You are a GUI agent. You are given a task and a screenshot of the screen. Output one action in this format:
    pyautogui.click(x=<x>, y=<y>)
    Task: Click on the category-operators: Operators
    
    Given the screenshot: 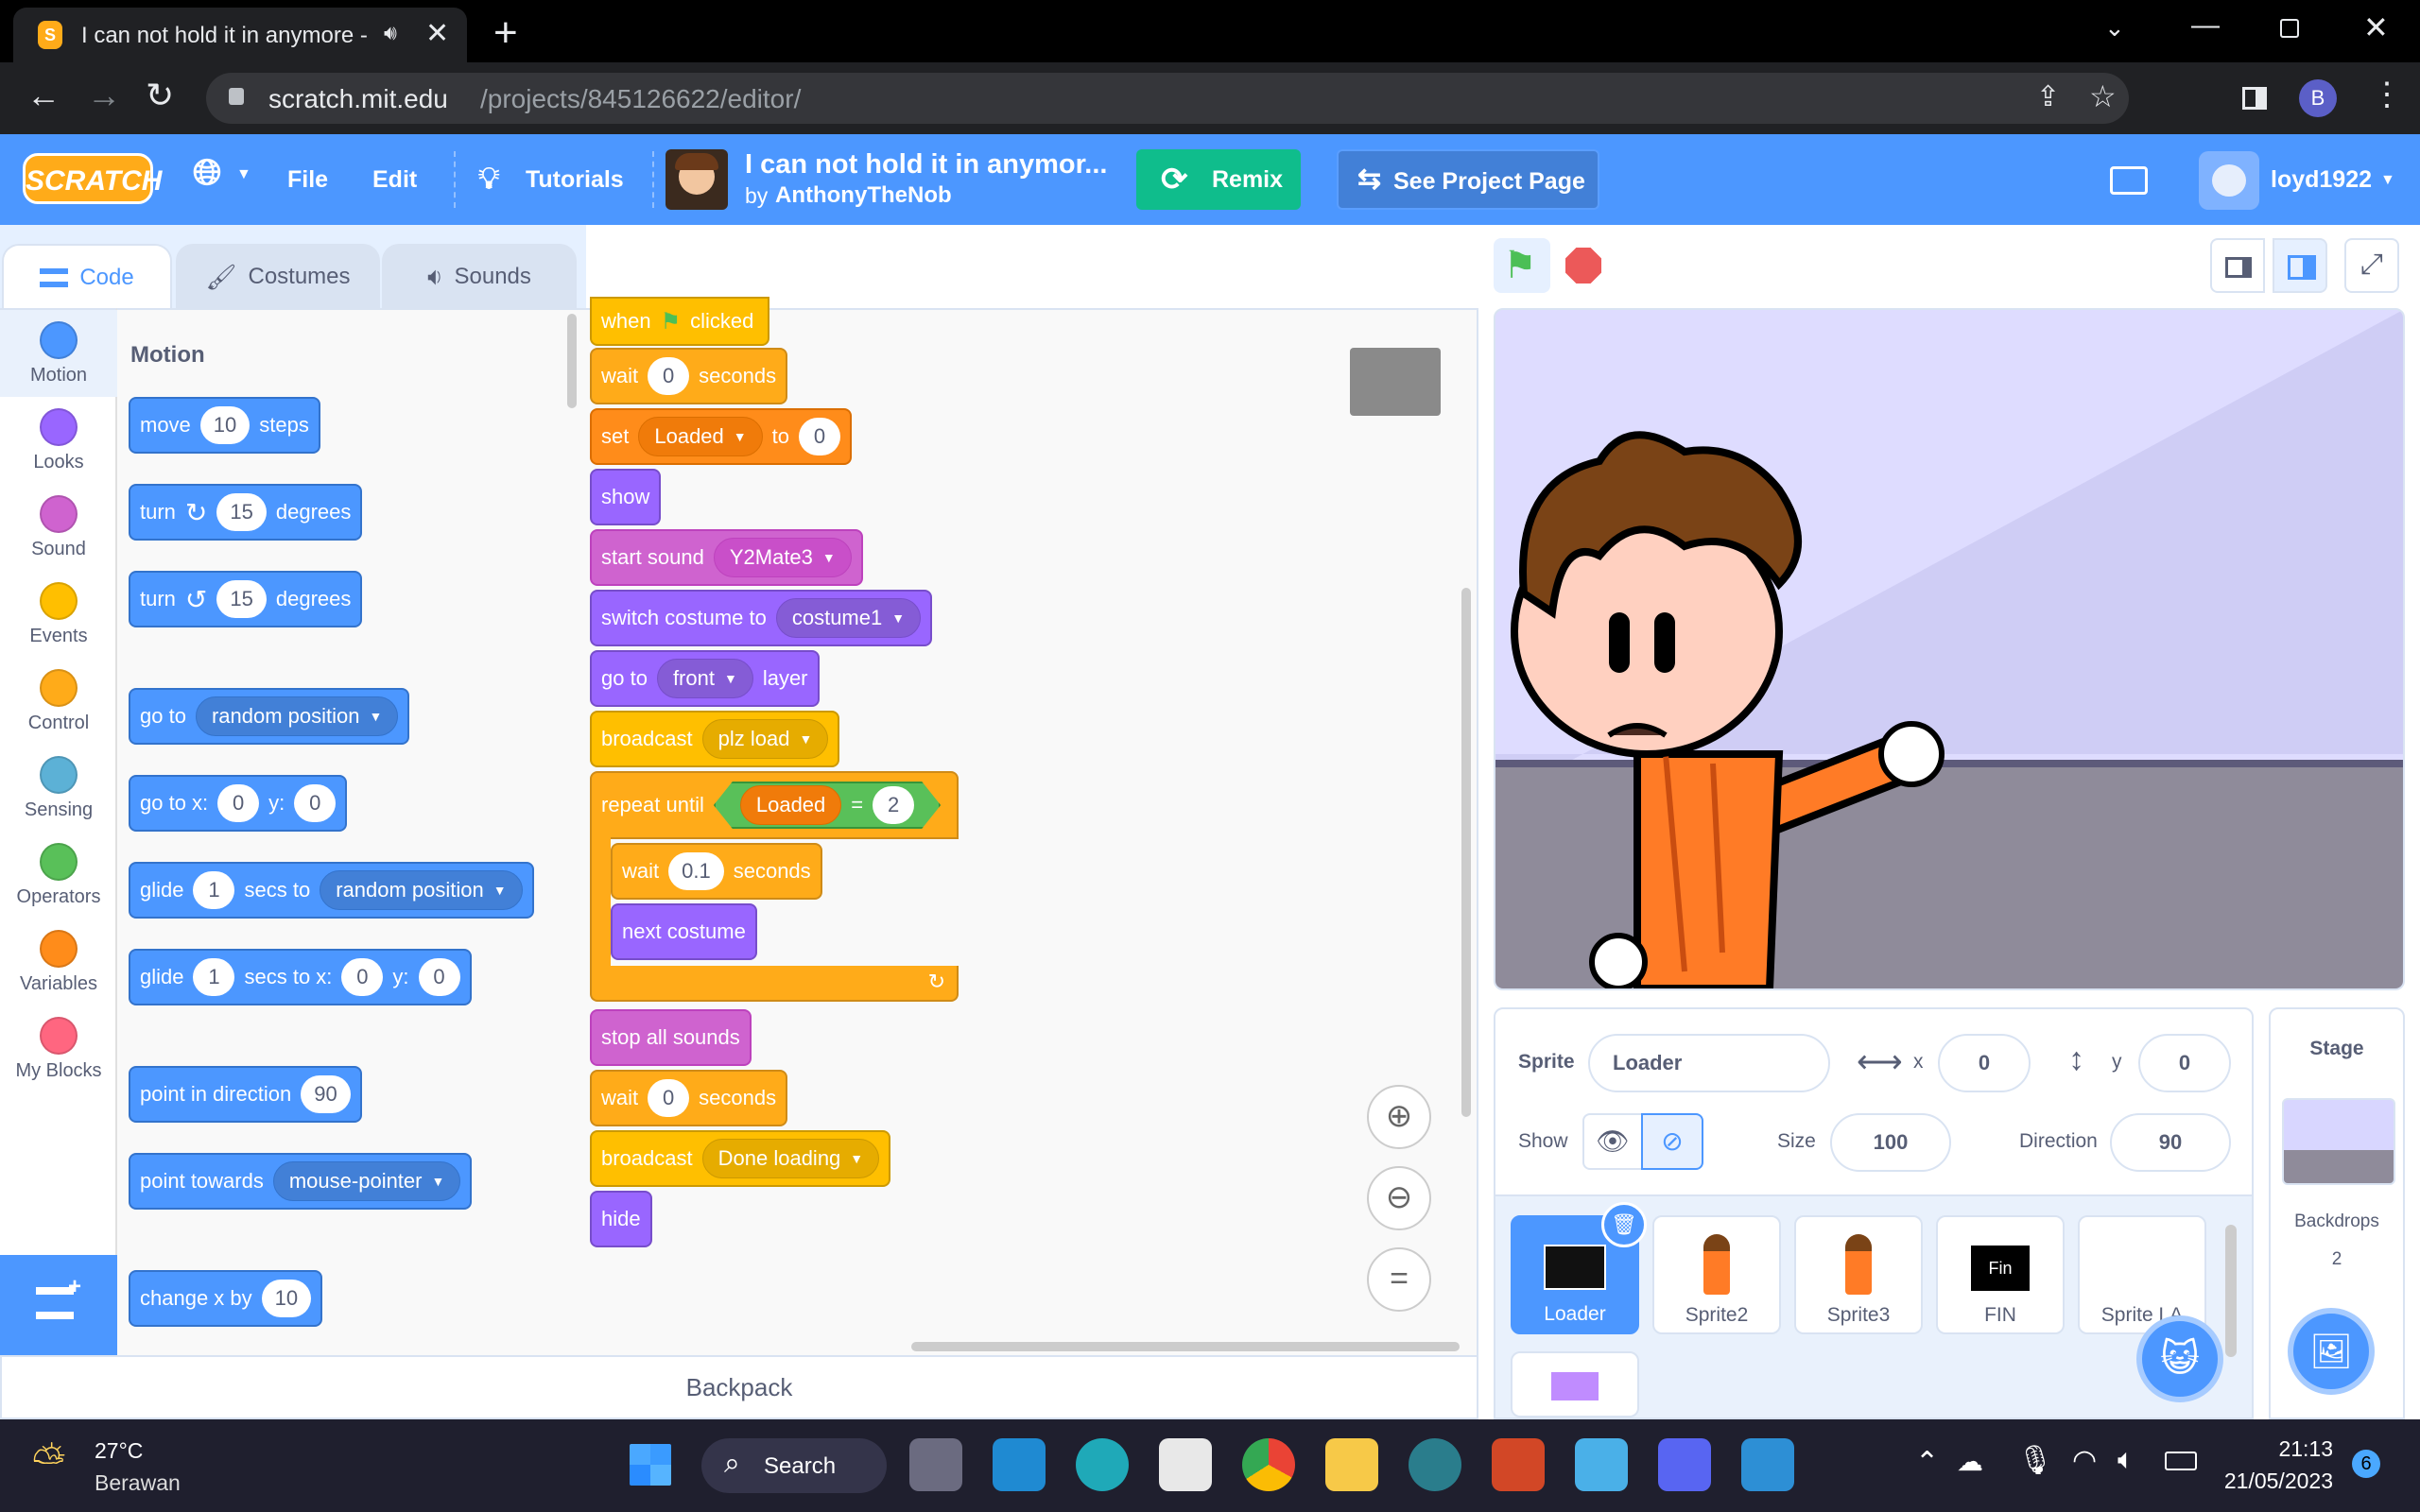 What is the action you would take?
    pyautogui.click(x=58, y=875)
    